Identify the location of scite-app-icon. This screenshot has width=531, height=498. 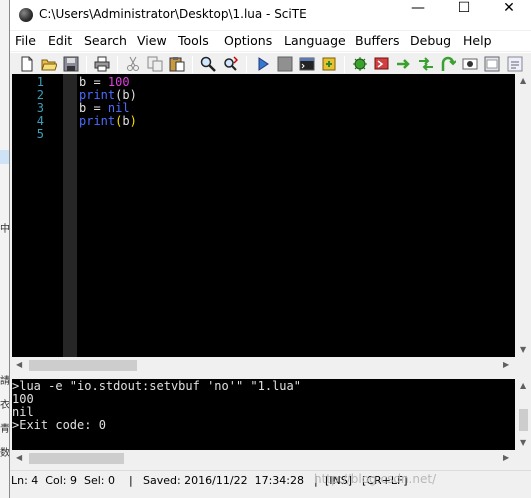
(26, 15).